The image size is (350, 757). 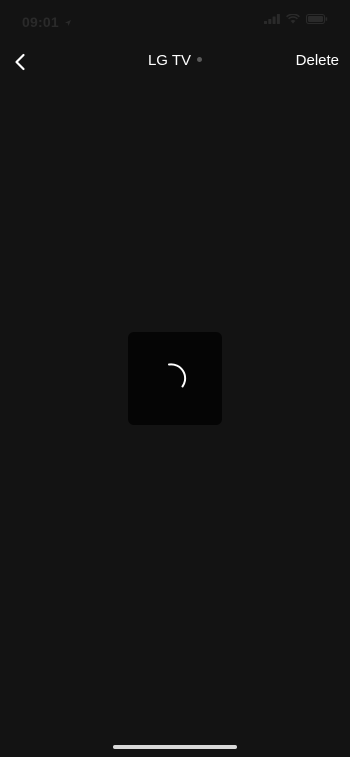 I want to click on device-name: LG TV, so click(x=169, y=60).